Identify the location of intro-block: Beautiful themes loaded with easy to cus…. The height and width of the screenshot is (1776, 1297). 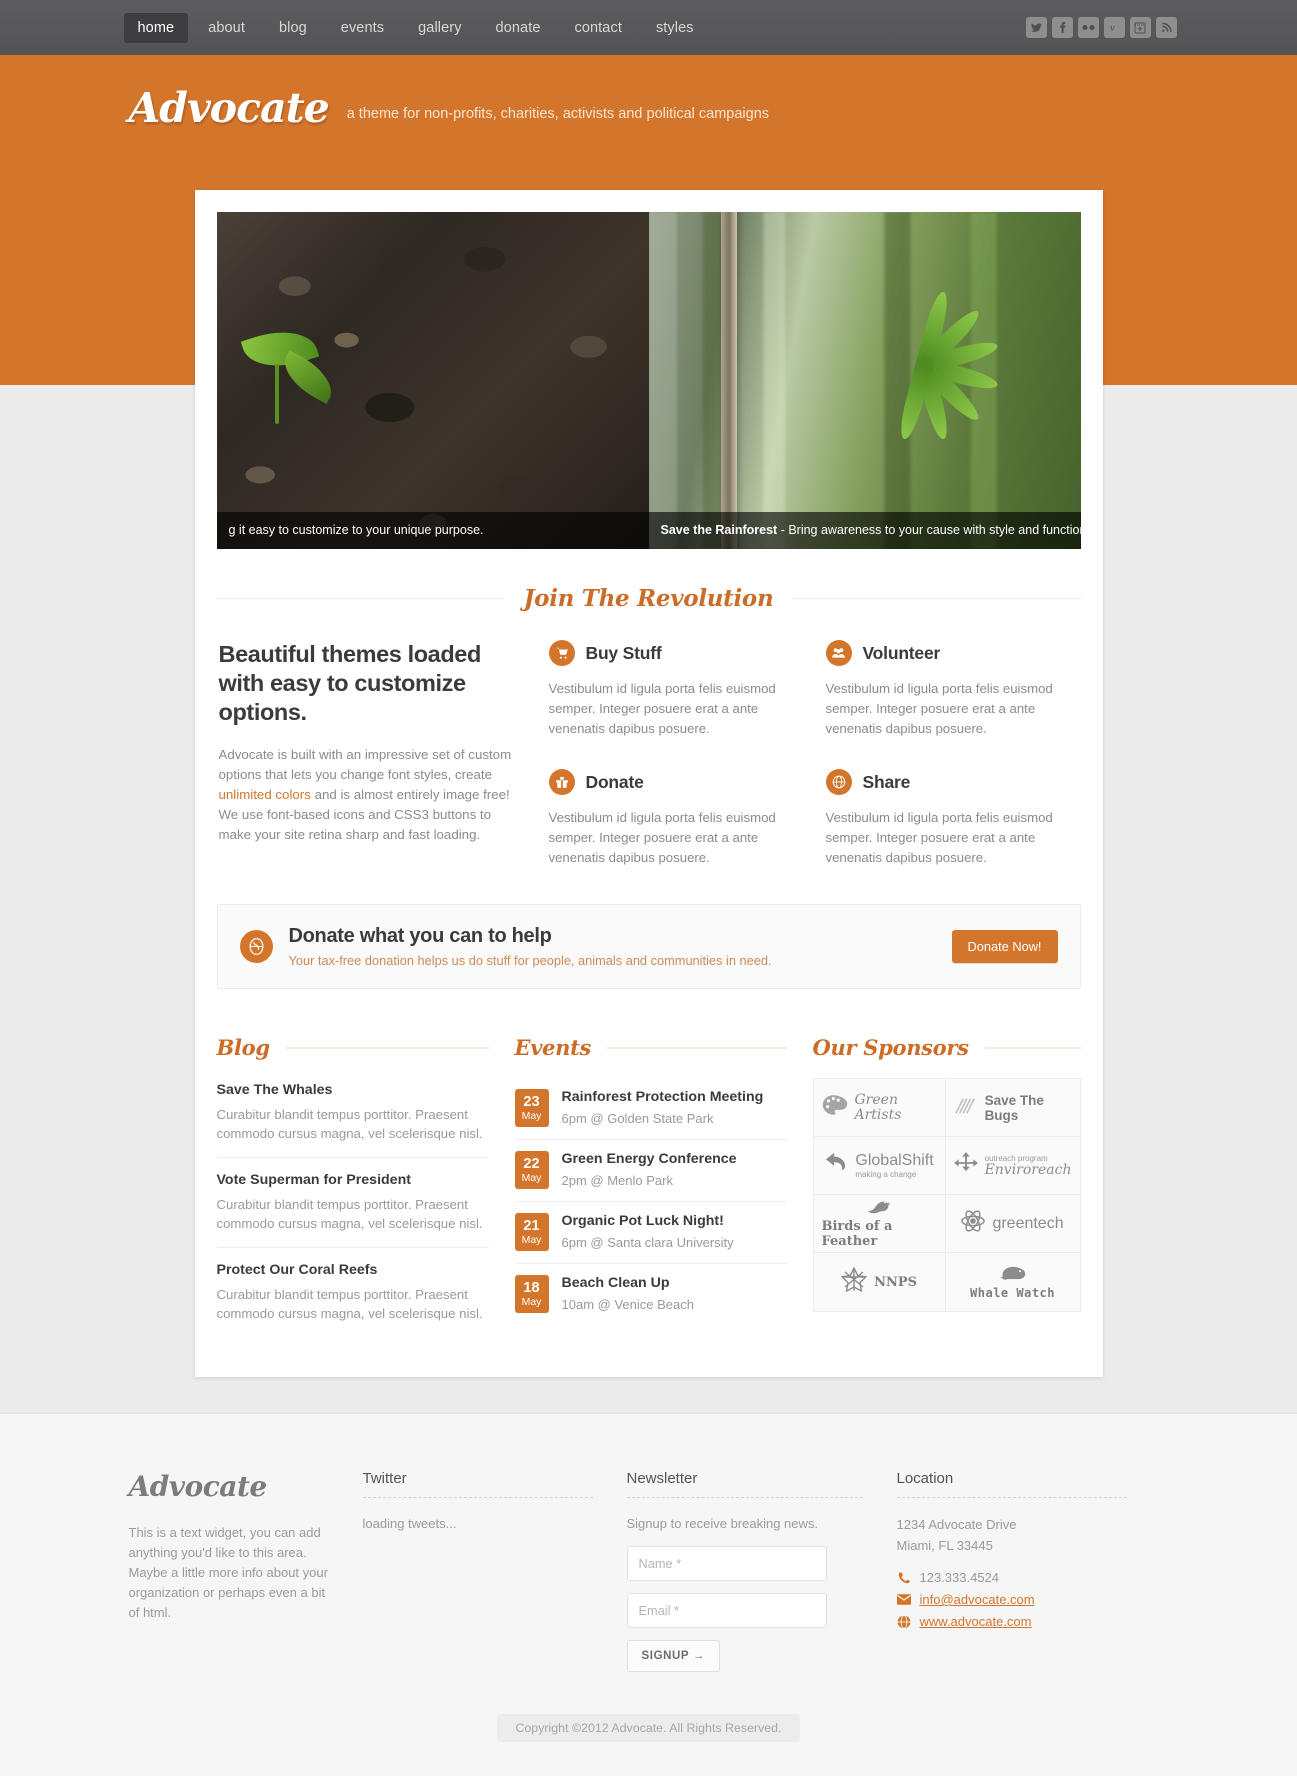
(369, 754).